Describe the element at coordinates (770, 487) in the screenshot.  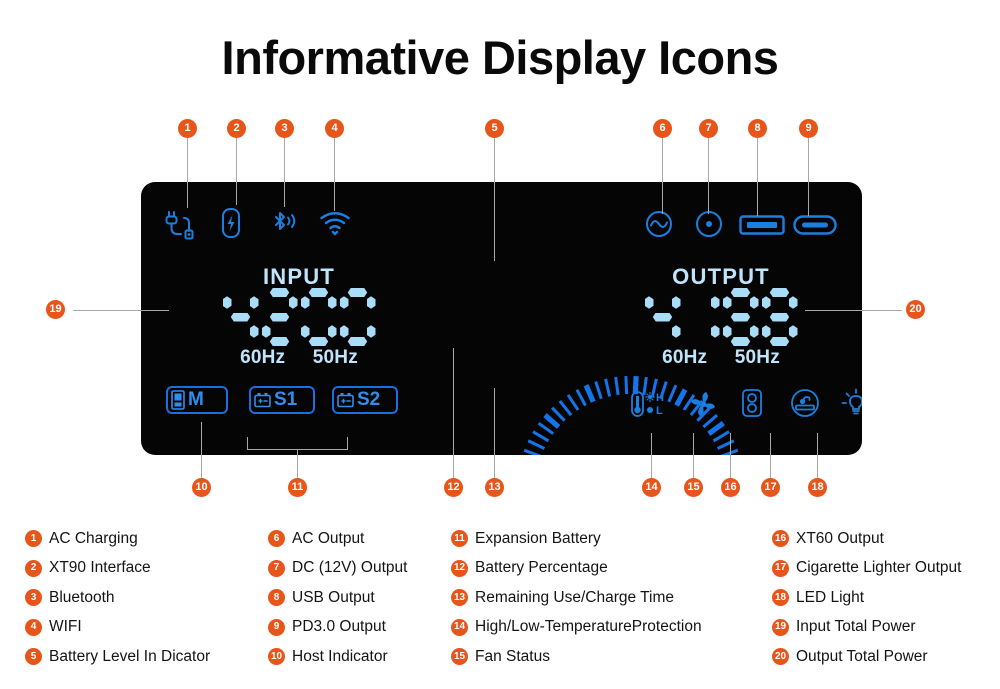
I see `callout-badge-17: 17` at that location.